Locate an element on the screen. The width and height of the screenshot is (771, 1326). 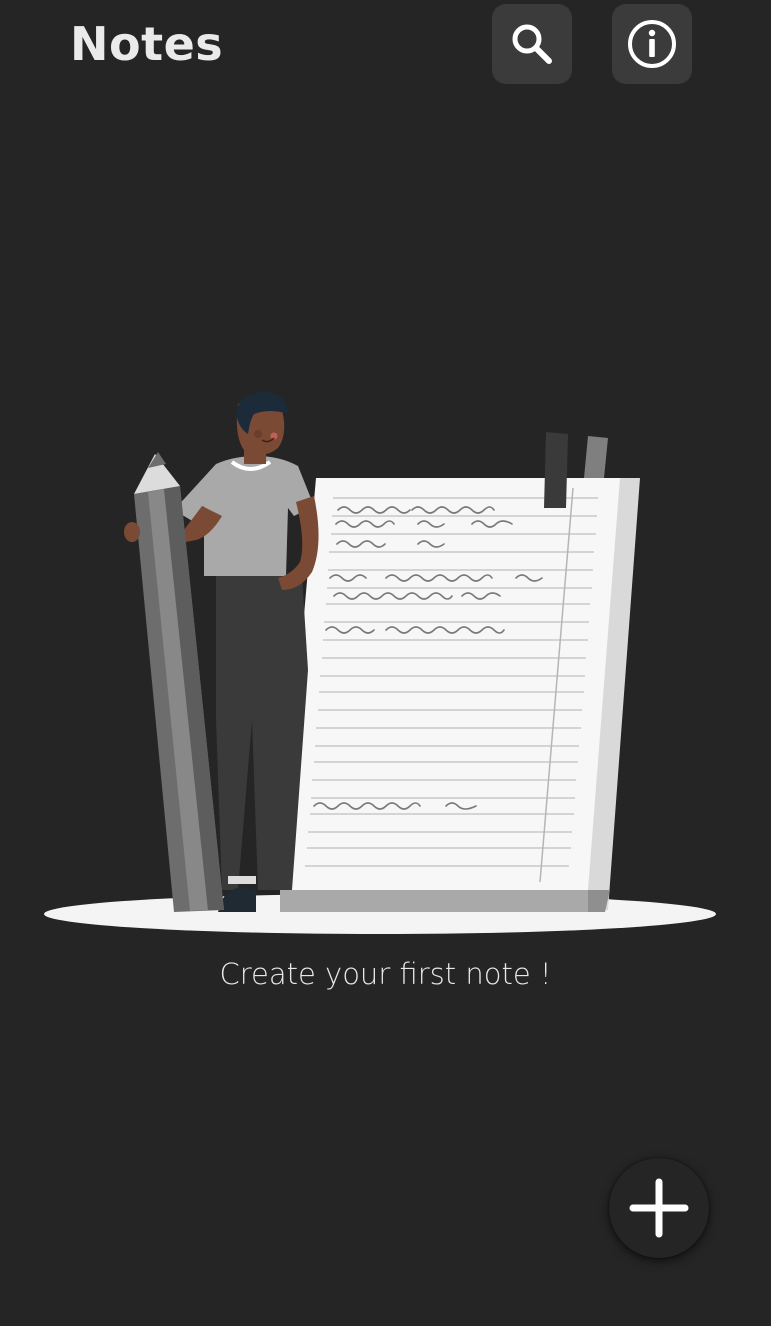
add-note-button is located at coordinates (659, 1208).